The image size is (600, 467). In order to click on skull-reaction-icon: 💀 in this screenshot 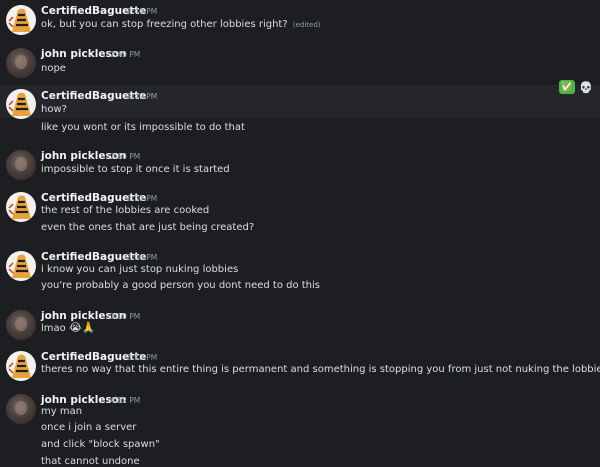, I will do `click(586, 87)`.